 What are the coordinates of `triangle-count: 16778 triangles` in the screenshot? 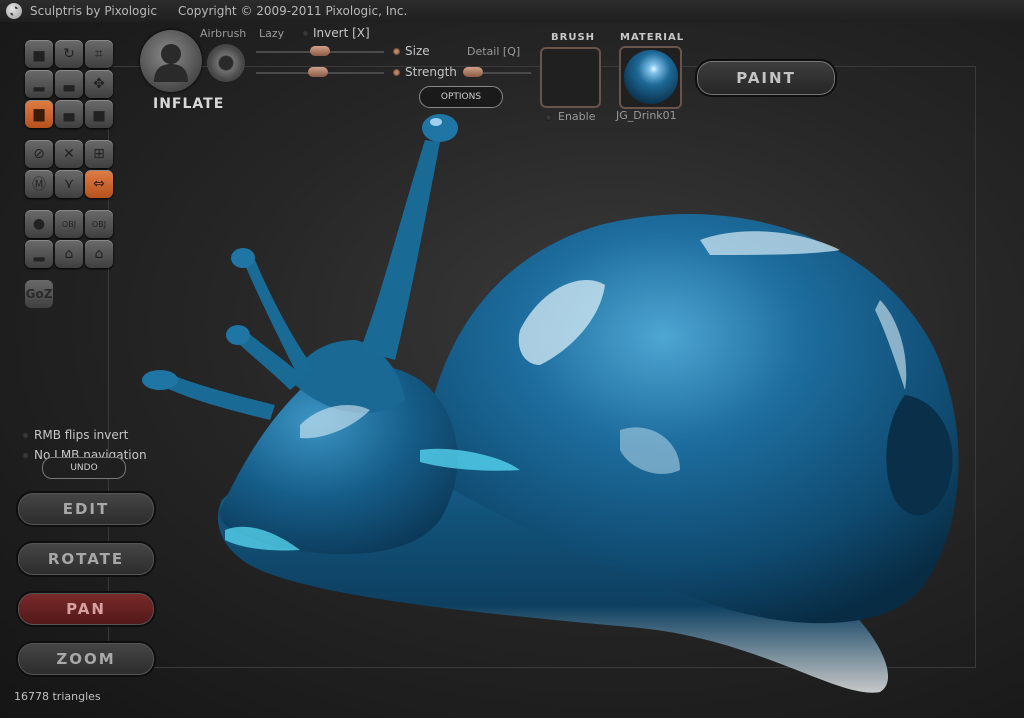 It's located at (57, 696).